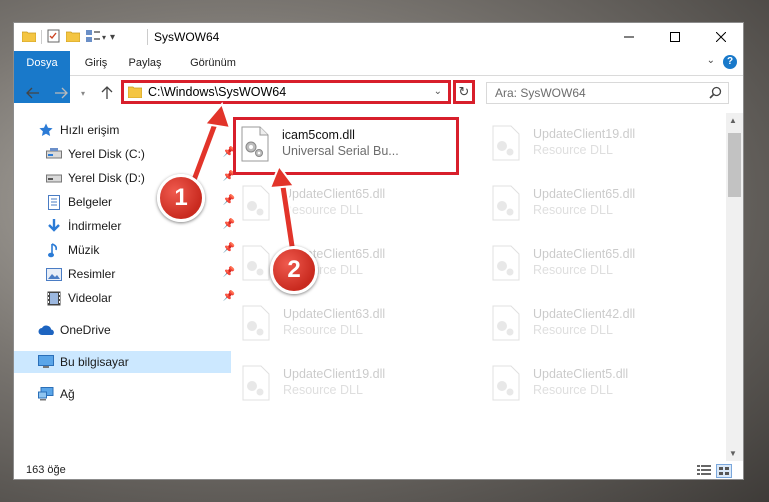 This screenshot has width=769, height=502. Describe the element at coordinates (294, 270) in the screenshot. I see `annotation-badge-2: 2` at that location.